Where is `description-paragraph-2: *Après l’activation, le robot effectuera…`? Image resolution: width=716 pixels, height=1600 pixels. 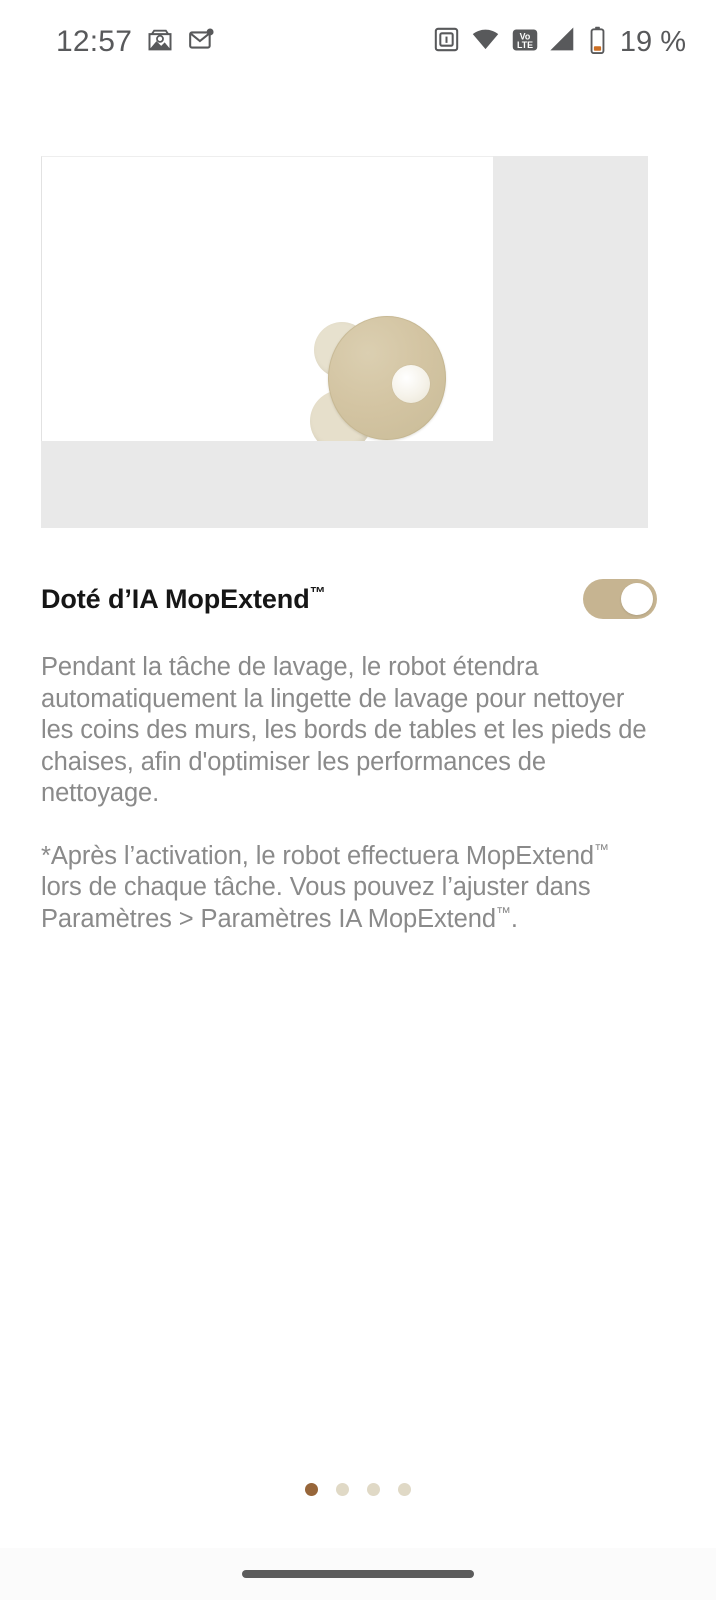
description-paragraph-2: *Après l’activation, le robot effectuera… is located at coordinates (346, 888).